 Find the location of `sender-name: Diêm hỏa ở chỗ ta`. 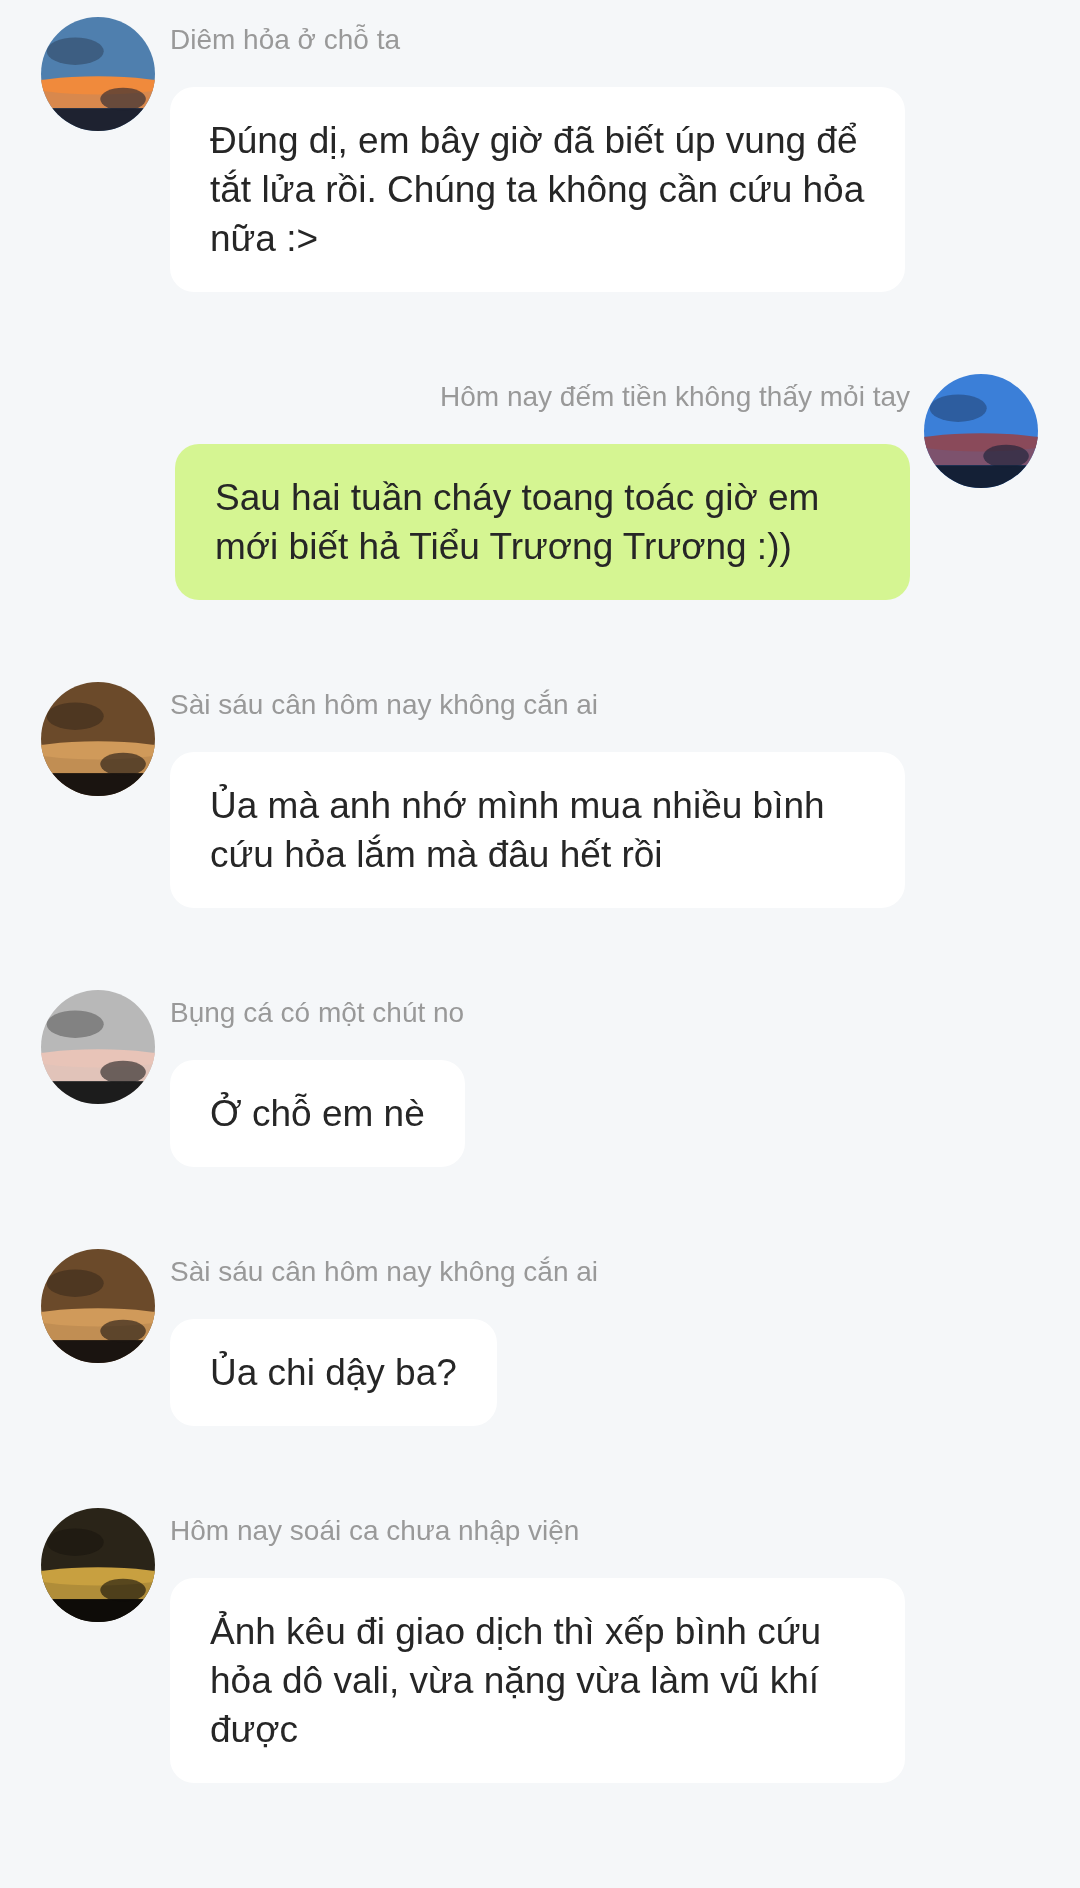

sender-name: Diêm hỏa ở chỗ ta is located at coordinates (285, 40).